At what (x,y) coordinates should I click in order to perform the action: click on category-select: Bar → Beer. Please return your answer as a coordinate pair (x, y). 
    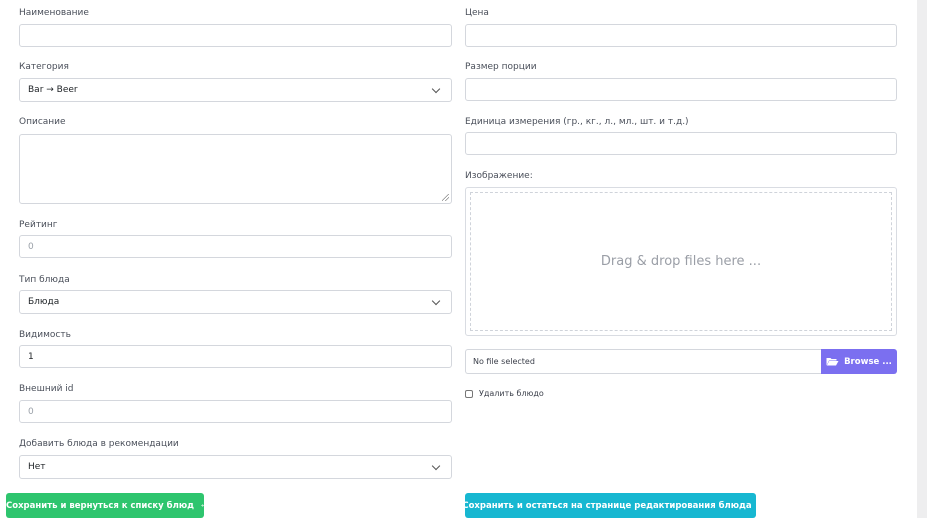
    Looking at the image, I should click on (235, 90).